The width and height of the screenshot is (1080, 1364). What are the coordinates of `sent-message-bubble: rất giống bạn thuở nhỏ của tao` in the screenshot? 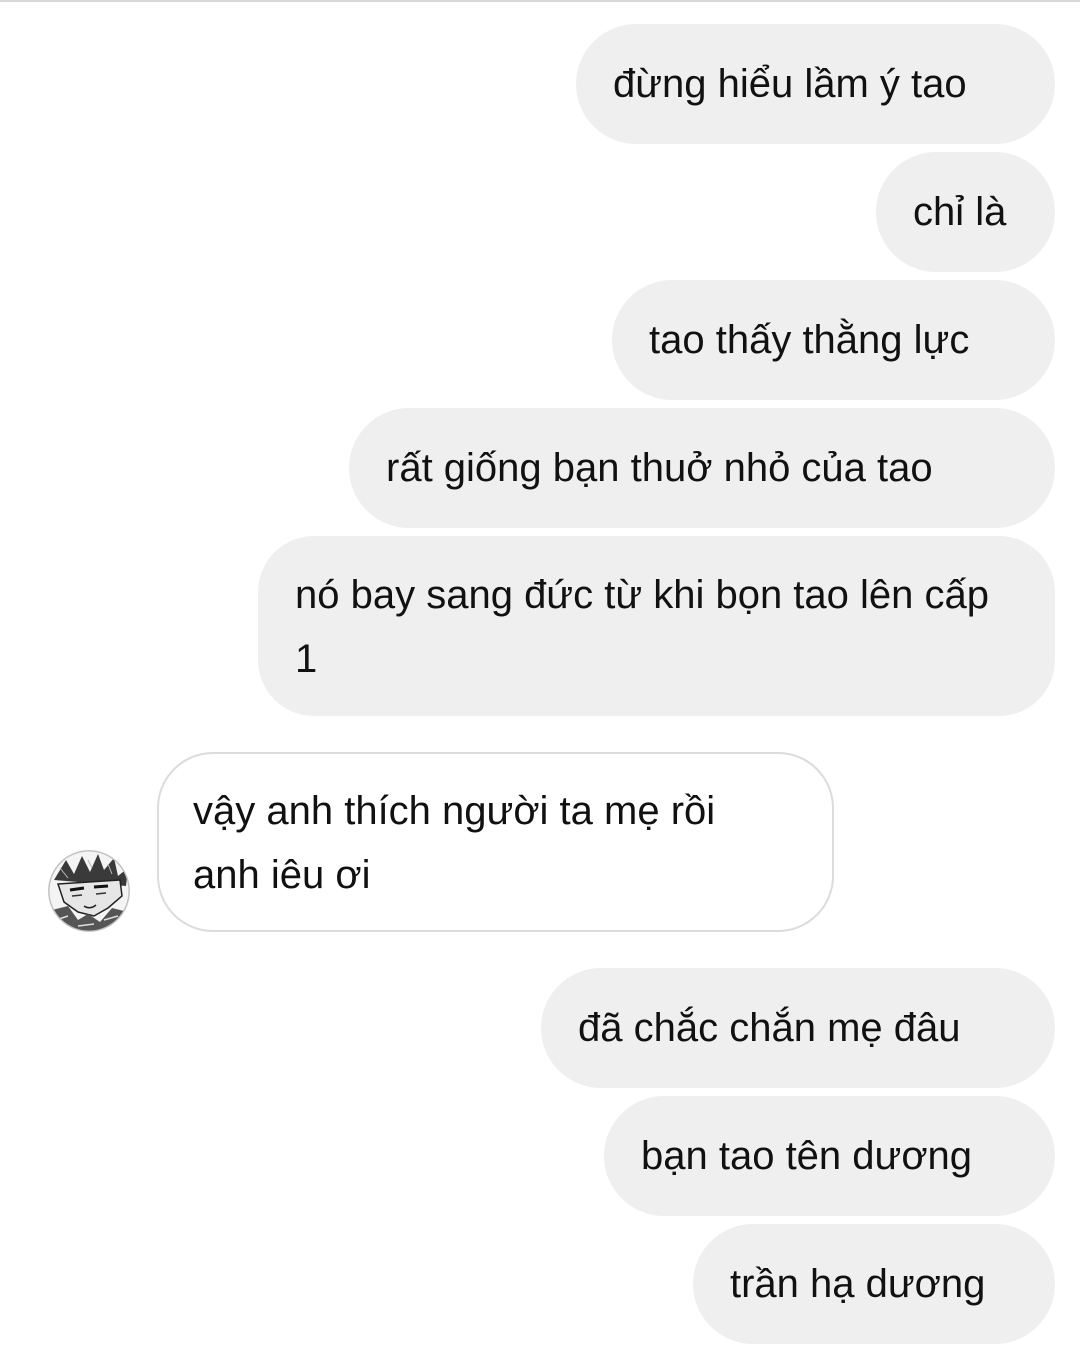 It's located at (702, 468).